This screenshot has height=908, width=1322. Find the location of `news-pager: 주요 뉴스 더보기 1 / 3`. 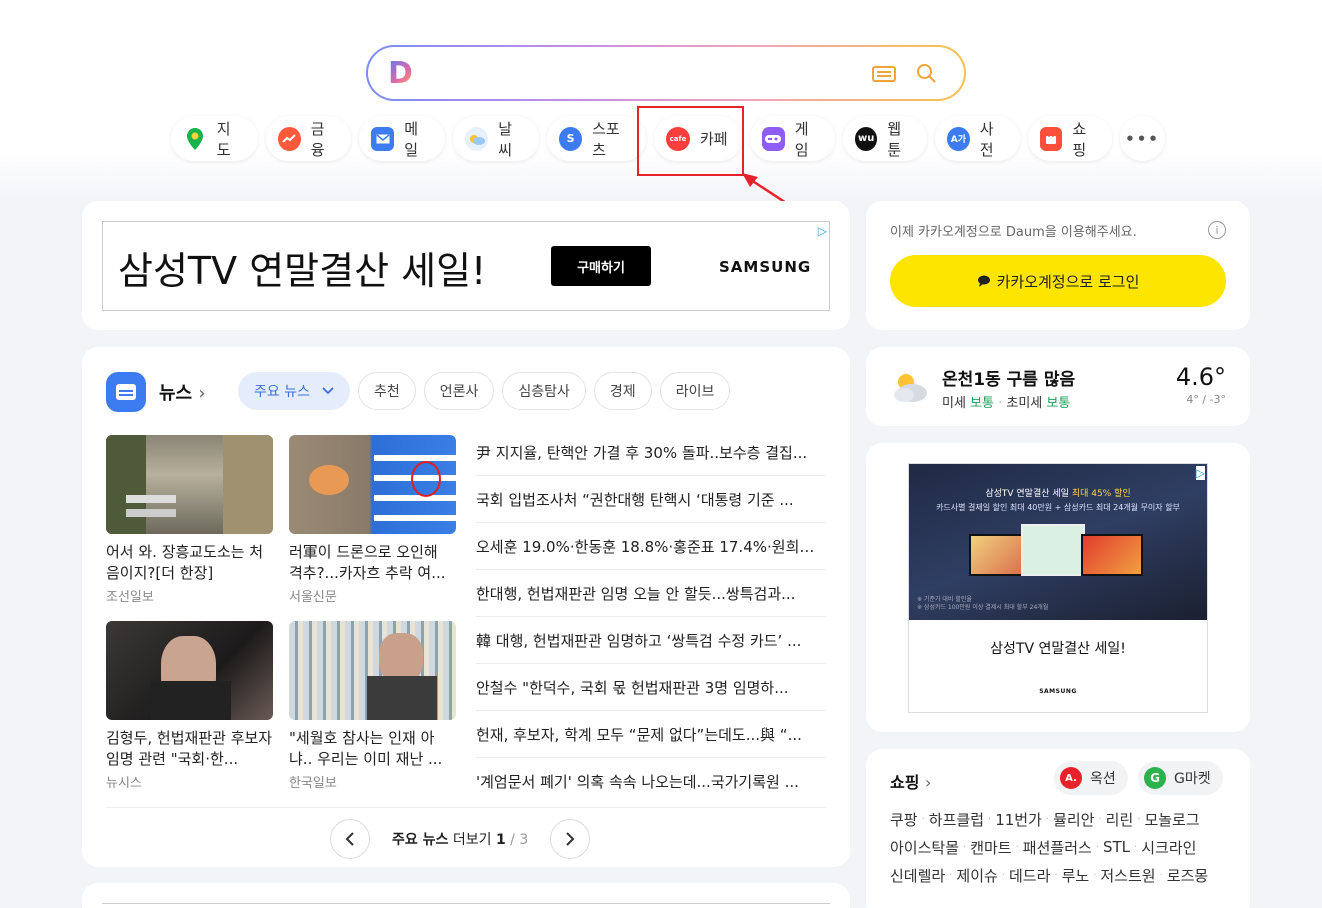

news-pager: 주요 뉴스 더보기 1 / 3 is located at coordinates (460, 839).